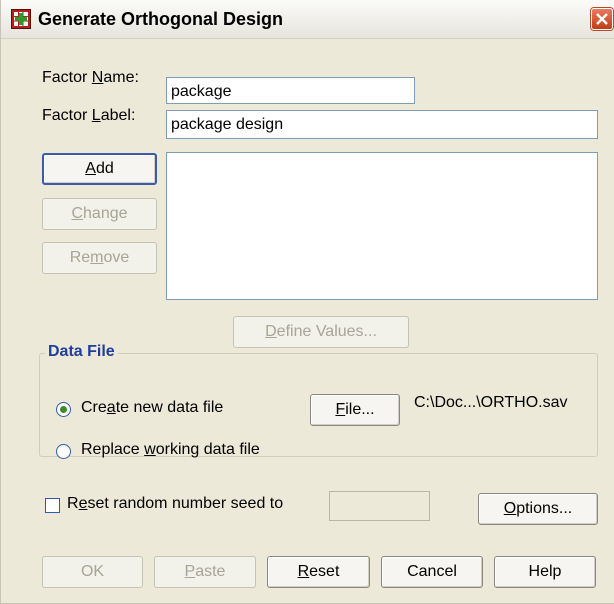  Describe the element at coordinates (432, 572) in the screenshot. I see `cancel-button: Cancel` at that location.